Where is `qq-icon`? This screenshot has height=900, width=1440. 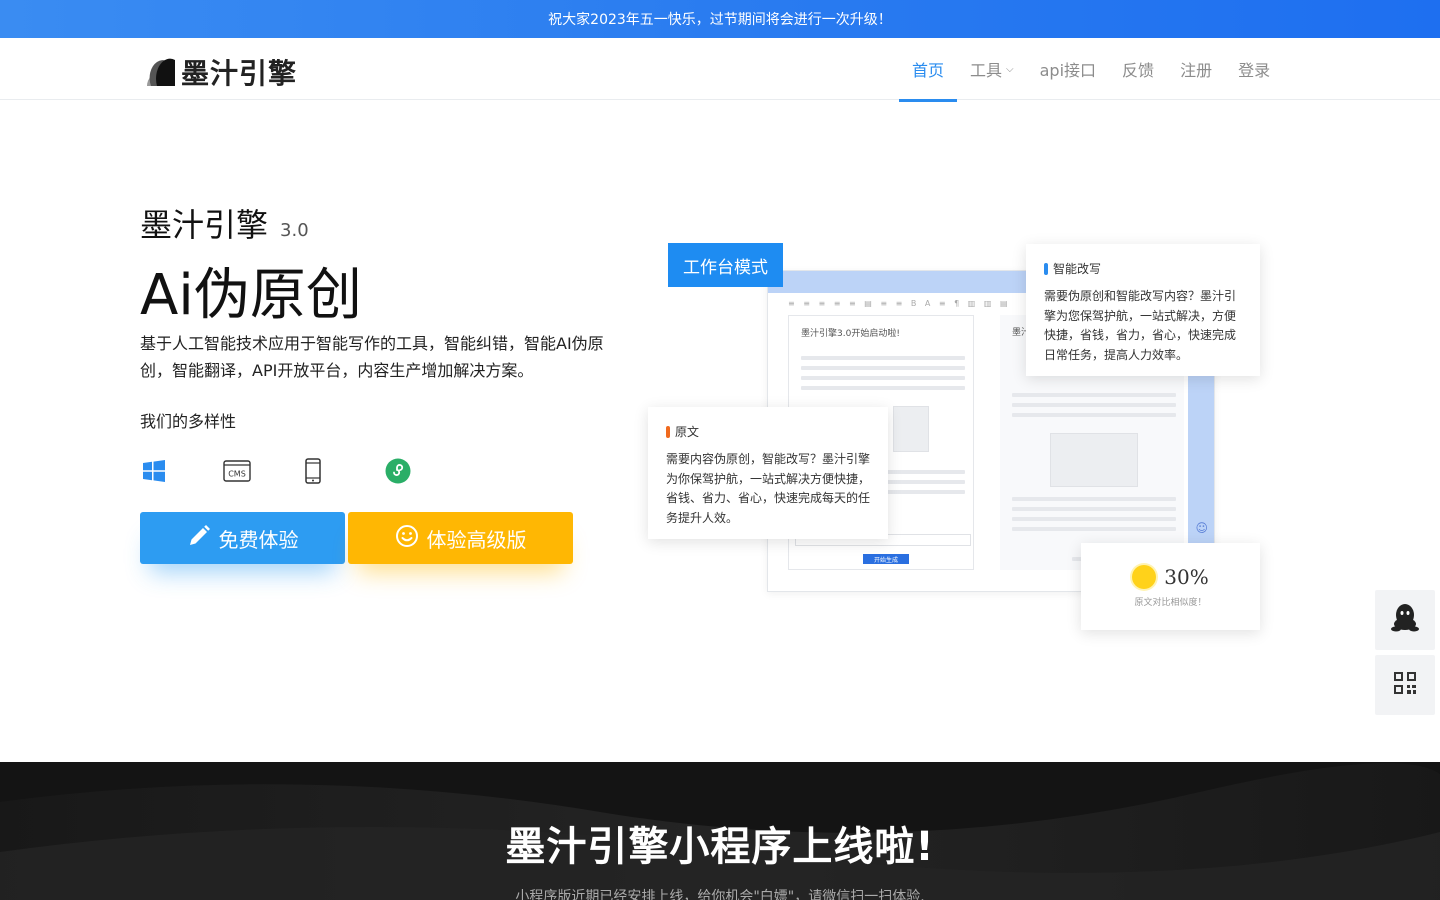
qq-icon is located at coordinates (1405, 620).